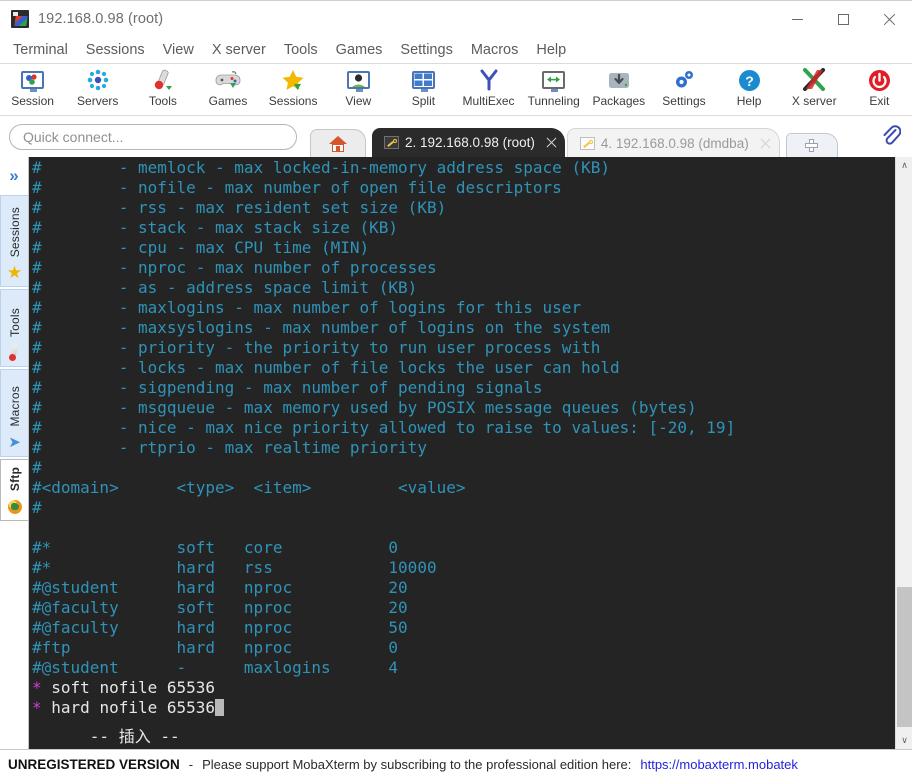  I want to click on close-button, so click(889, 19).